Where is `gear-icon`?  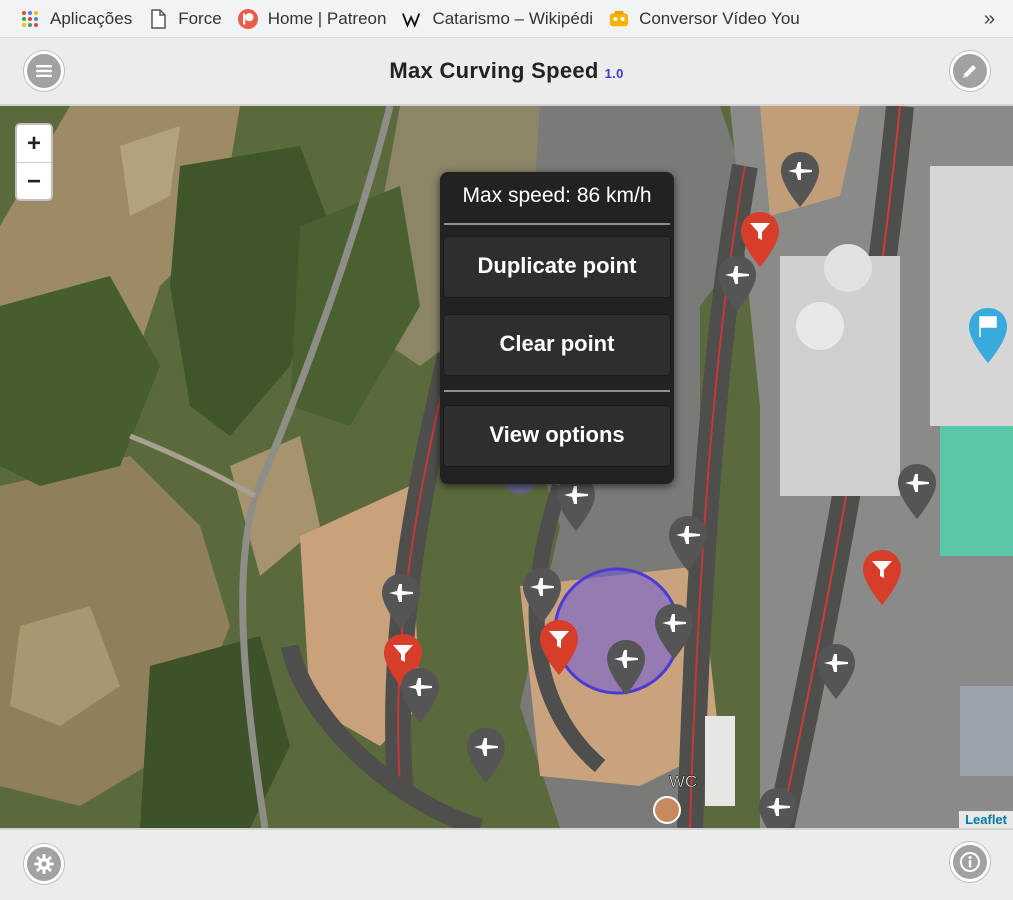 gear-icon is located at coordinates (44, 864).